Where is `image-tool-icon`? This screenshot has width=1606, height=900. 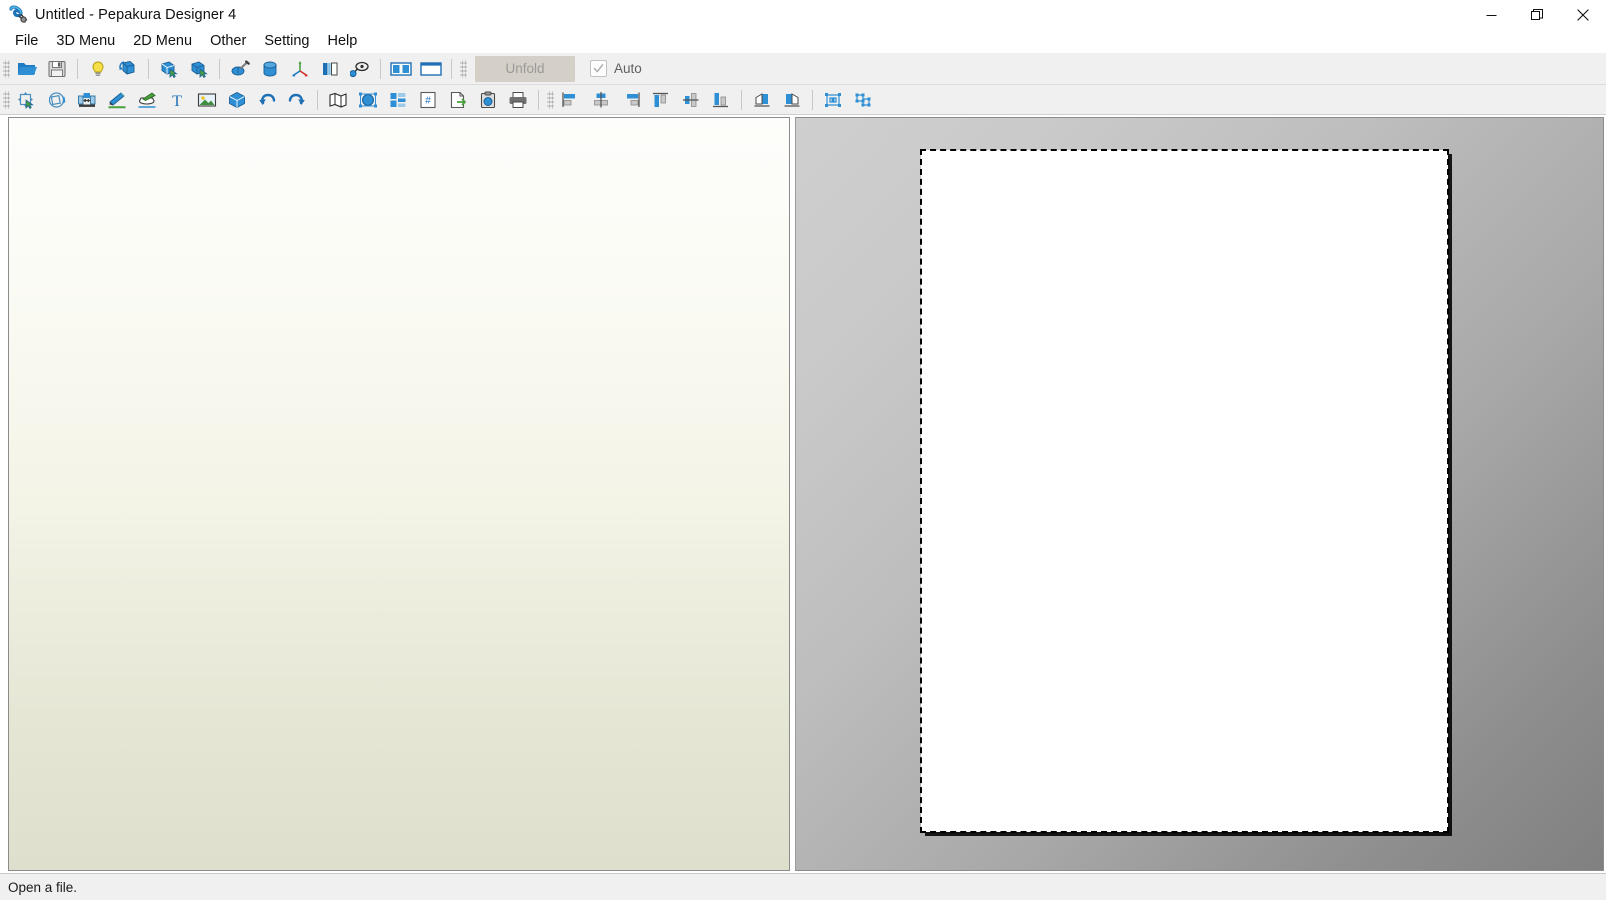
image-tool-icon is located at coordinates (207, 99).